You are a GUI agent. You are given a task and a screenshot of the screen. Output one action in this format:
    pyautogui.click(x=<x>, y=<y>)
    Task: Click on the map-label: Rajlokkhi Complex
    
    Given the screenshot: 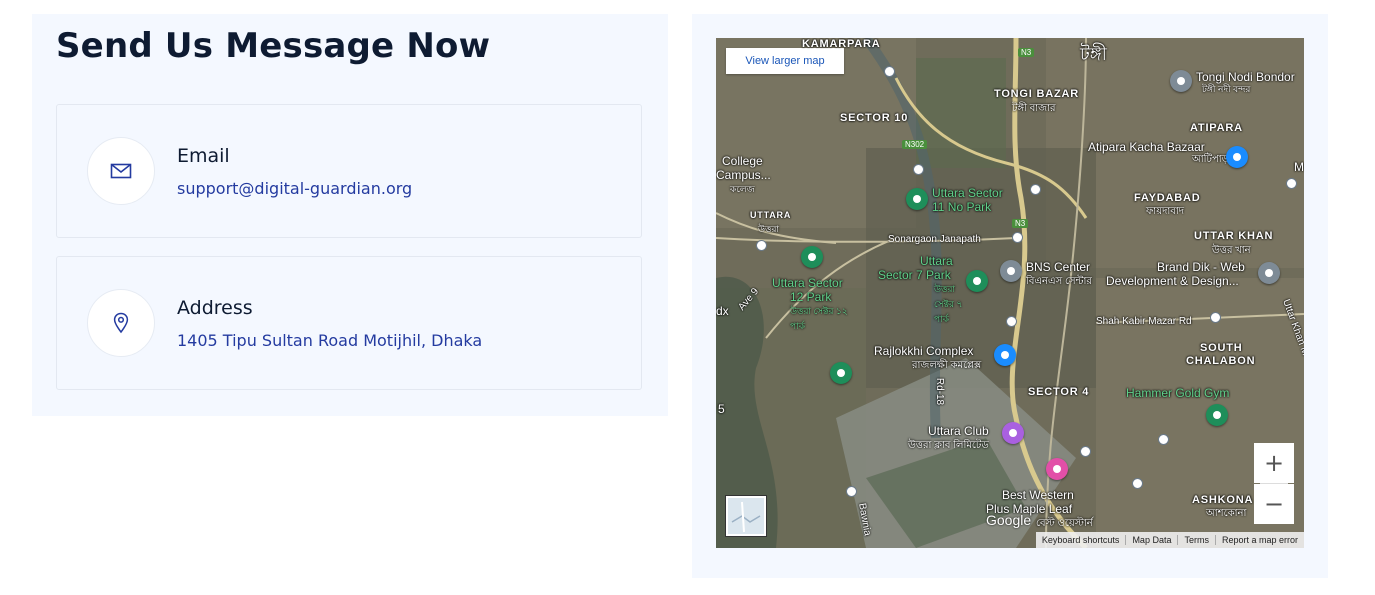 What is the action you would take?
    pyautogui.click(x=924, y=351)
    